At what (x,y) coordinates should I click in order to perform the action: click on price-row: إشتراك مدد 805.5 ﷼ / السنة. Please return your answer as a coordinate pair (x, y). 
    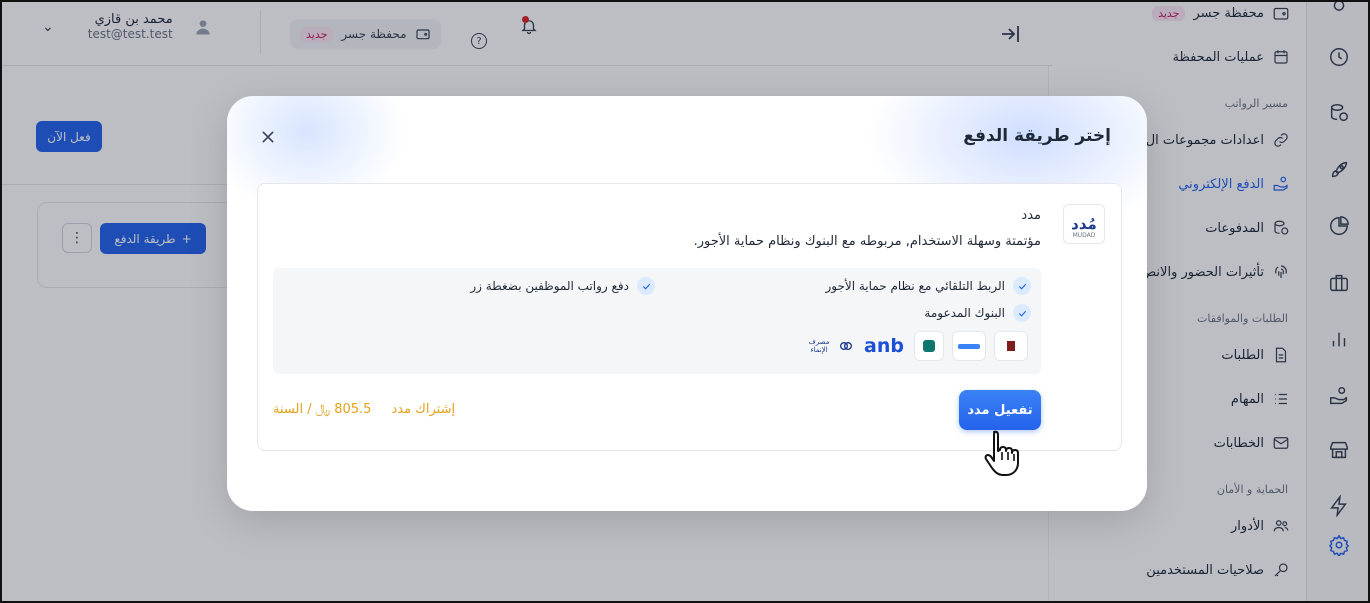
    Looking at the image, I should click on (364, 409).